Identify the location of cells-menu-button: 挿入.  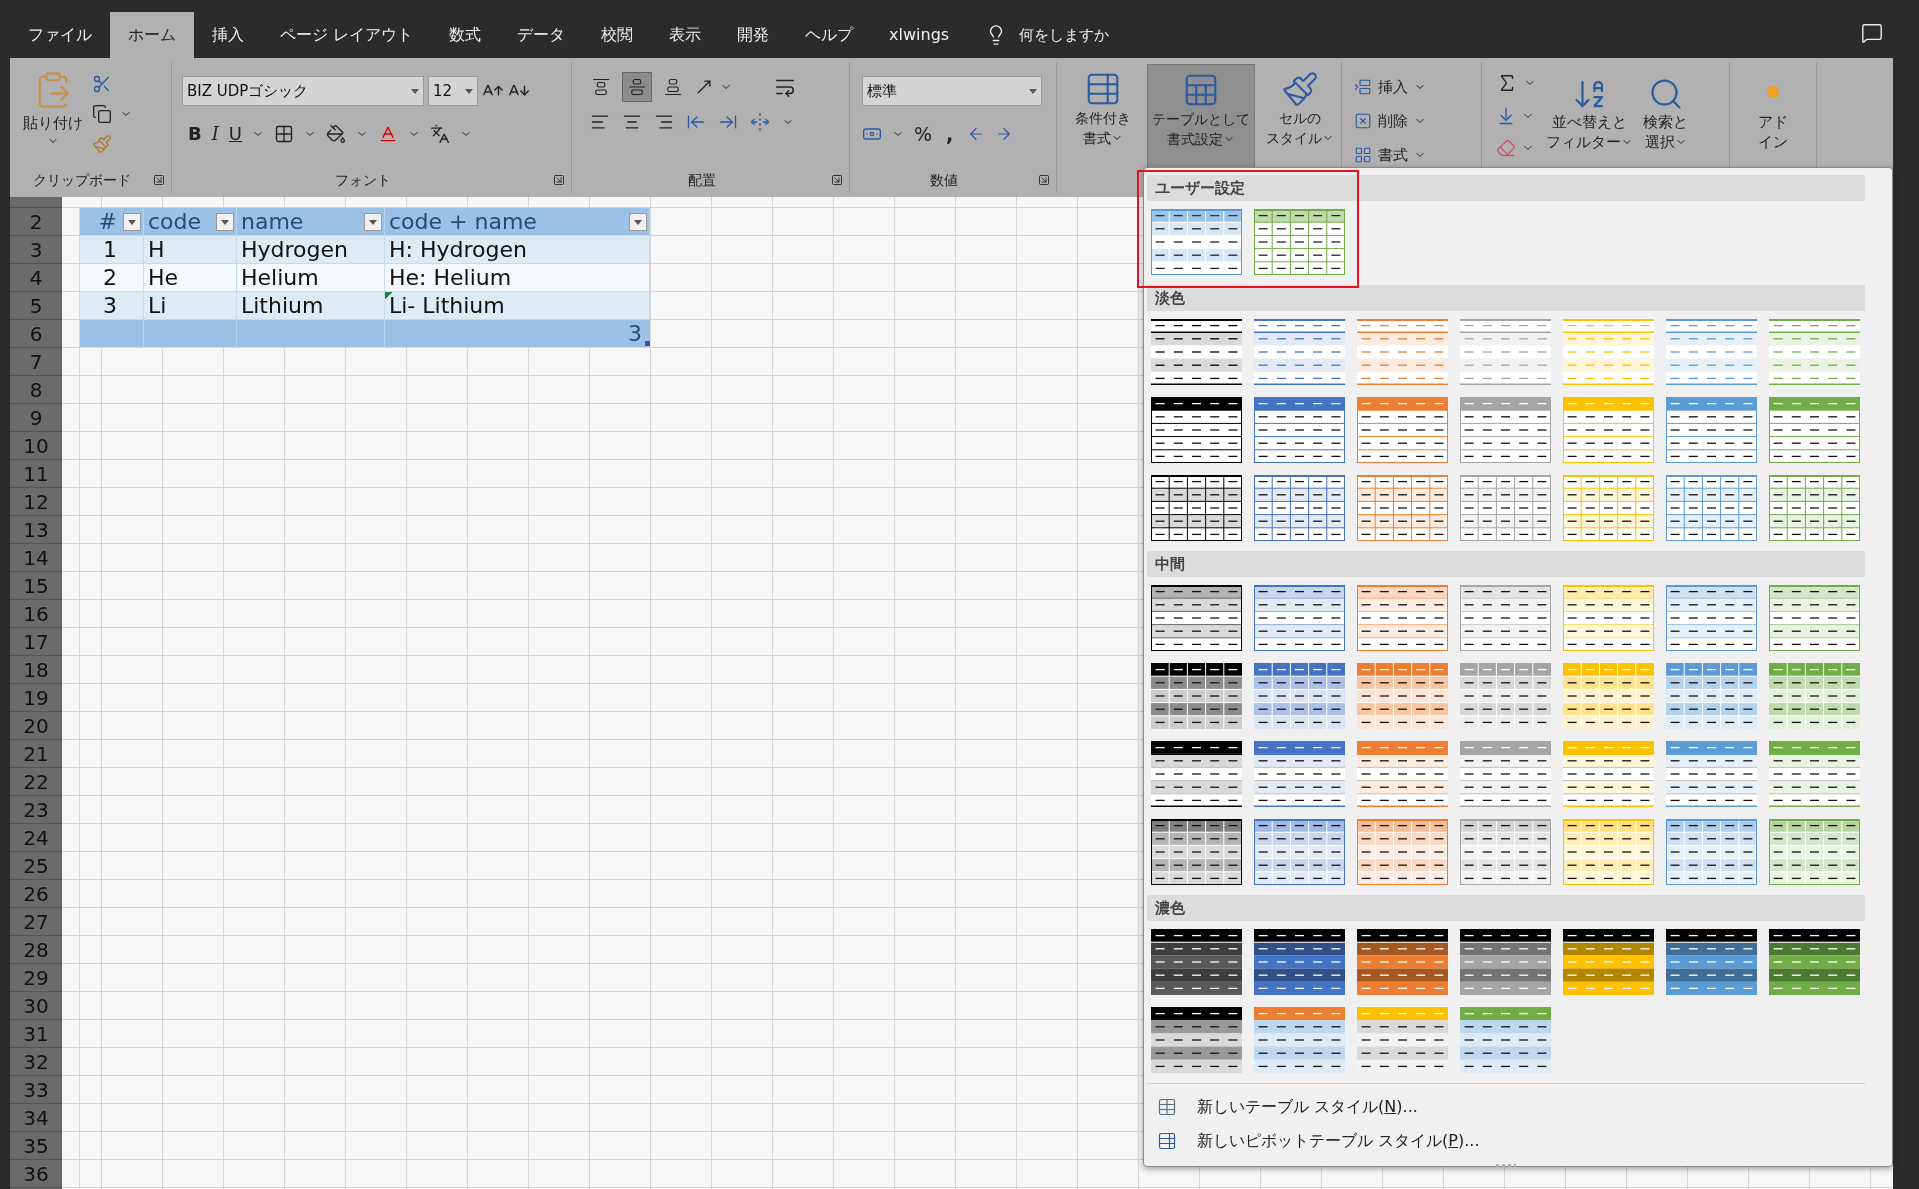
(1417, 87).